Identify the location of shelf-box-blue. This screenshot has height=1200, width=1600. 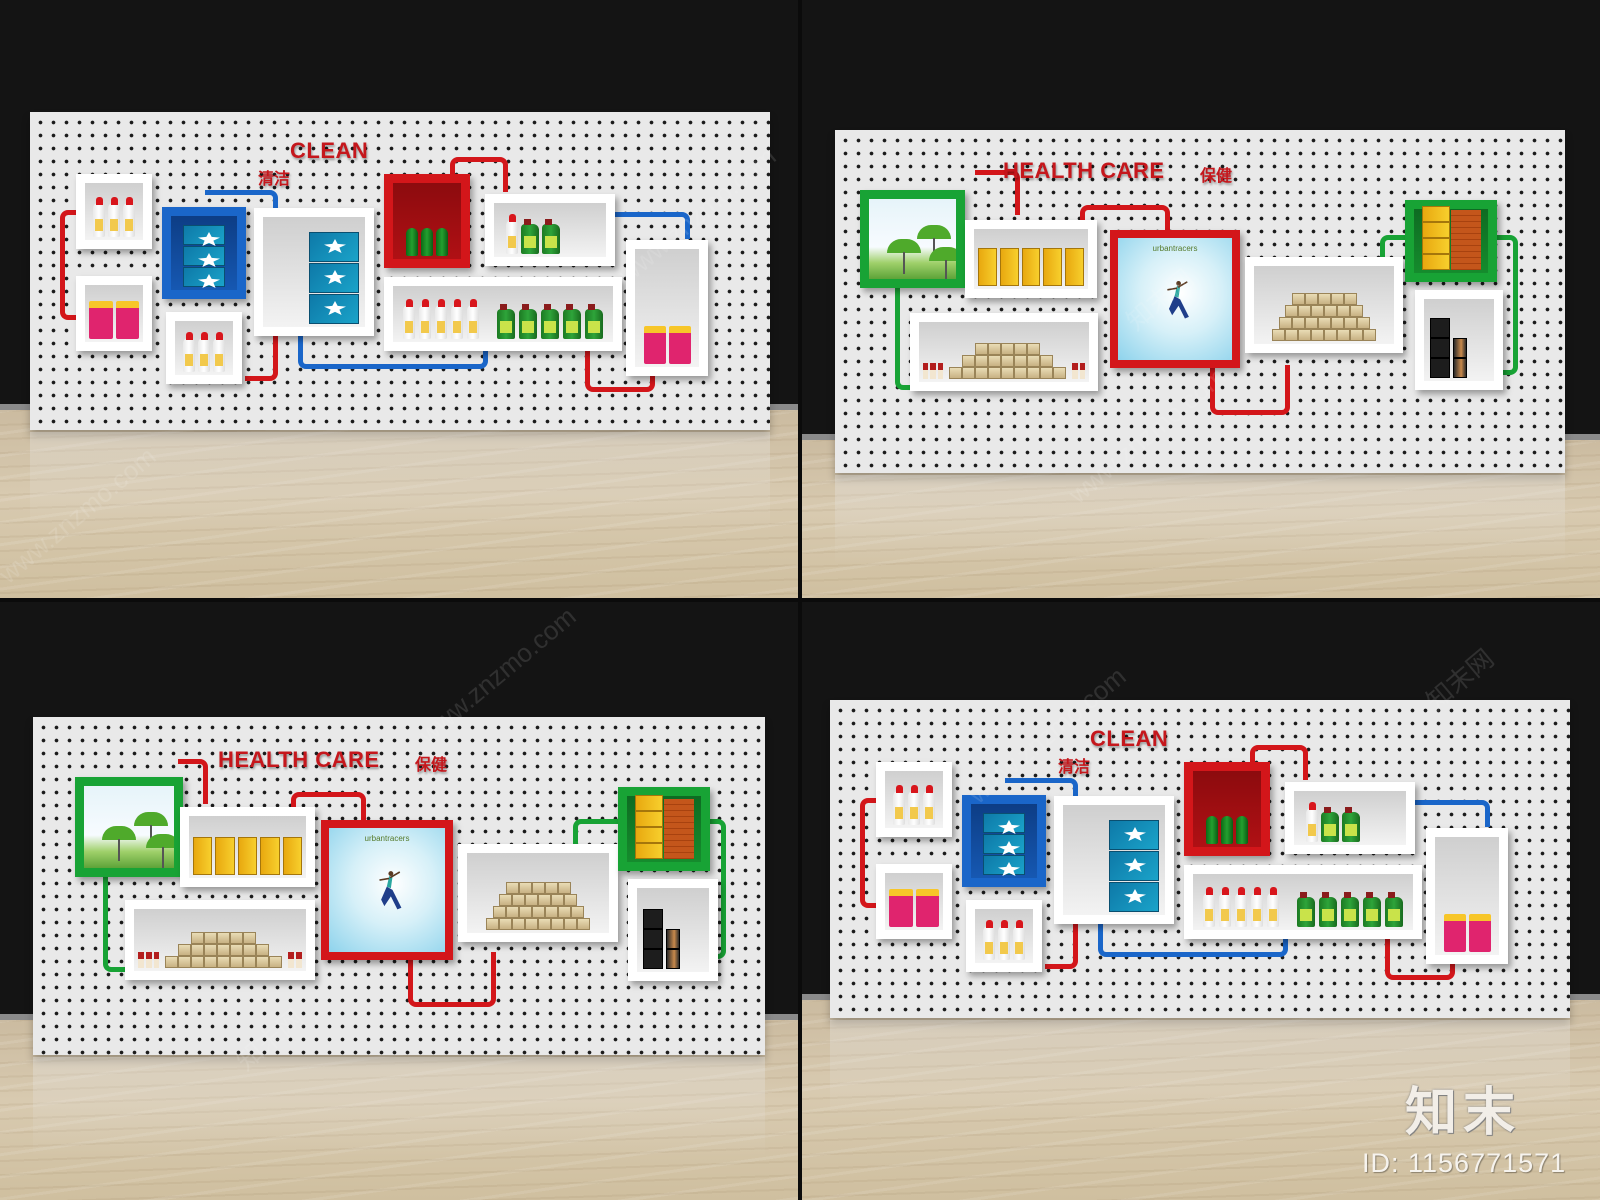
(1004, 841).